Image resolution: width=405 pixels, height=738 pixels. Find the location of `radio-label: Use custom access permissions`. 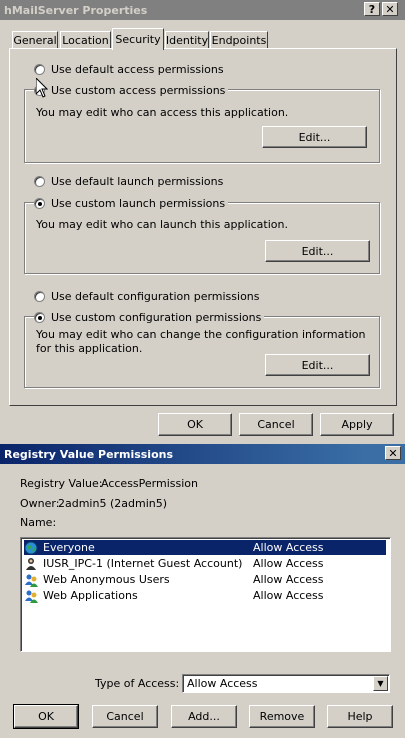

radio-label: Use custom access permissions is located at coordinates (138, 90).